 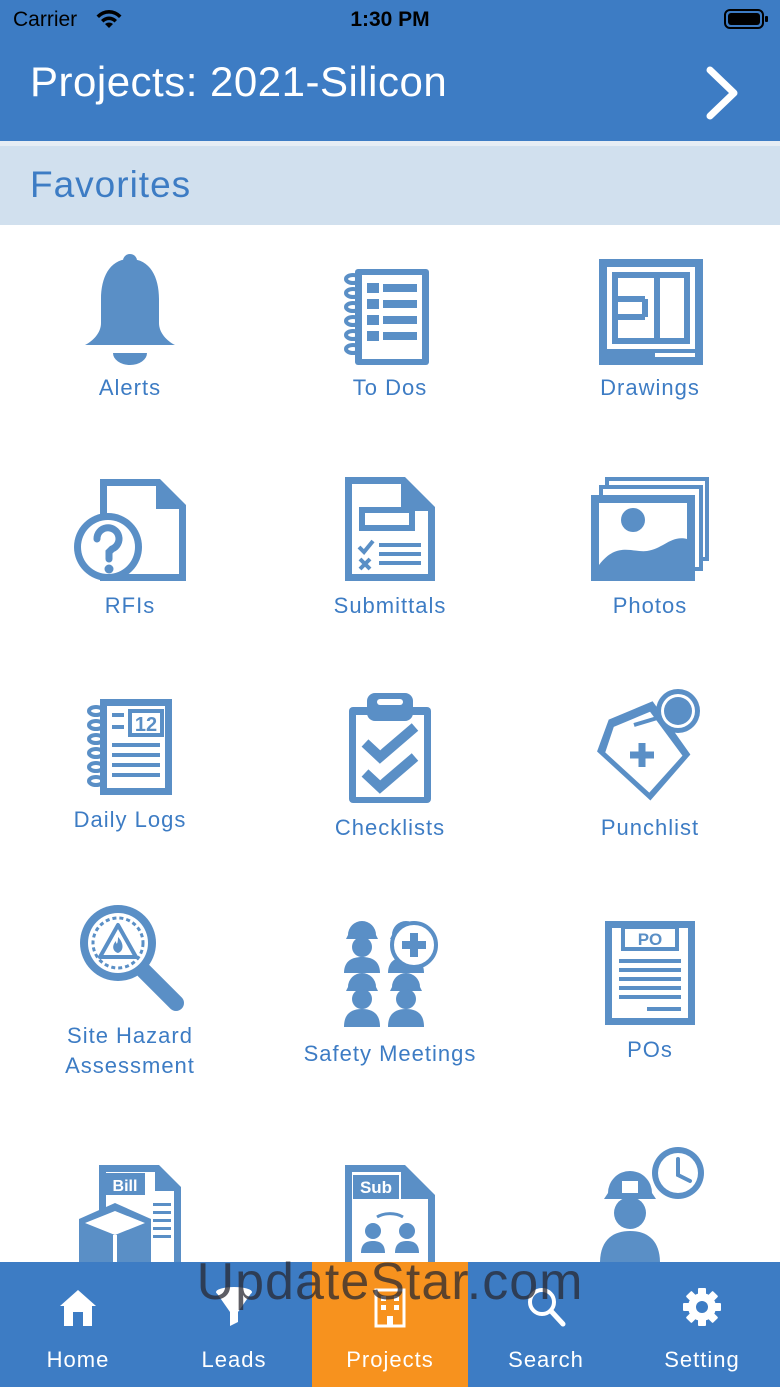 What do you see at coordinates (648, 745) in the screenshot?
I see `punchlist-icon` at bounding box center [648, 745].